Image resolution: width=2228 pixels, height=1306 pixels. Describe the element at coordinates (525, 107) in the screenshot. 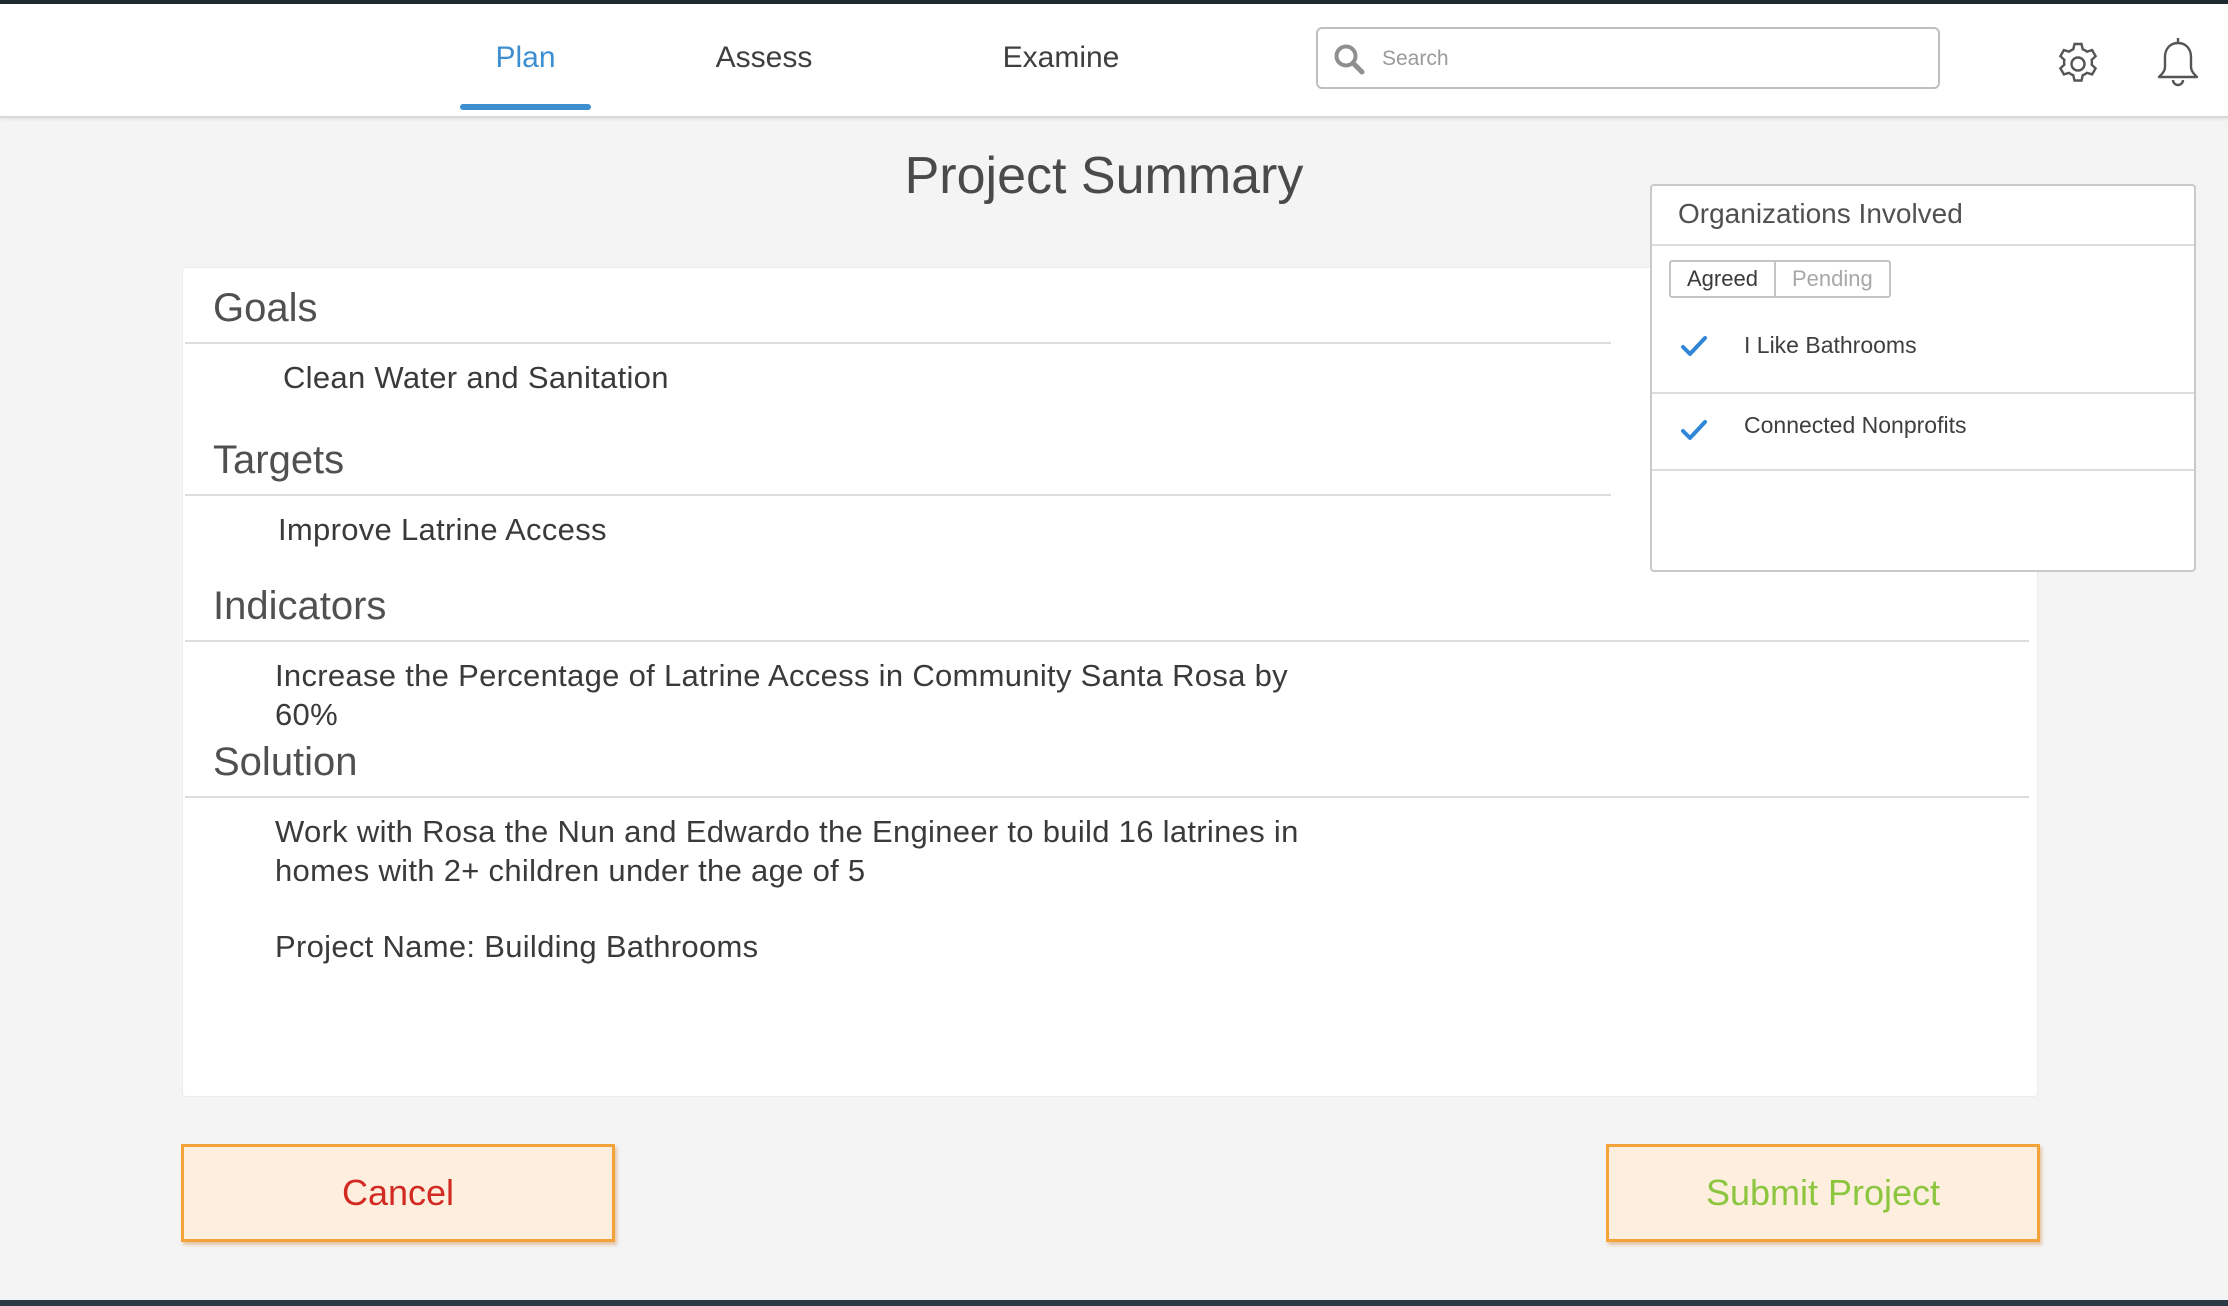

I see `active-tab-indicator` at that location.